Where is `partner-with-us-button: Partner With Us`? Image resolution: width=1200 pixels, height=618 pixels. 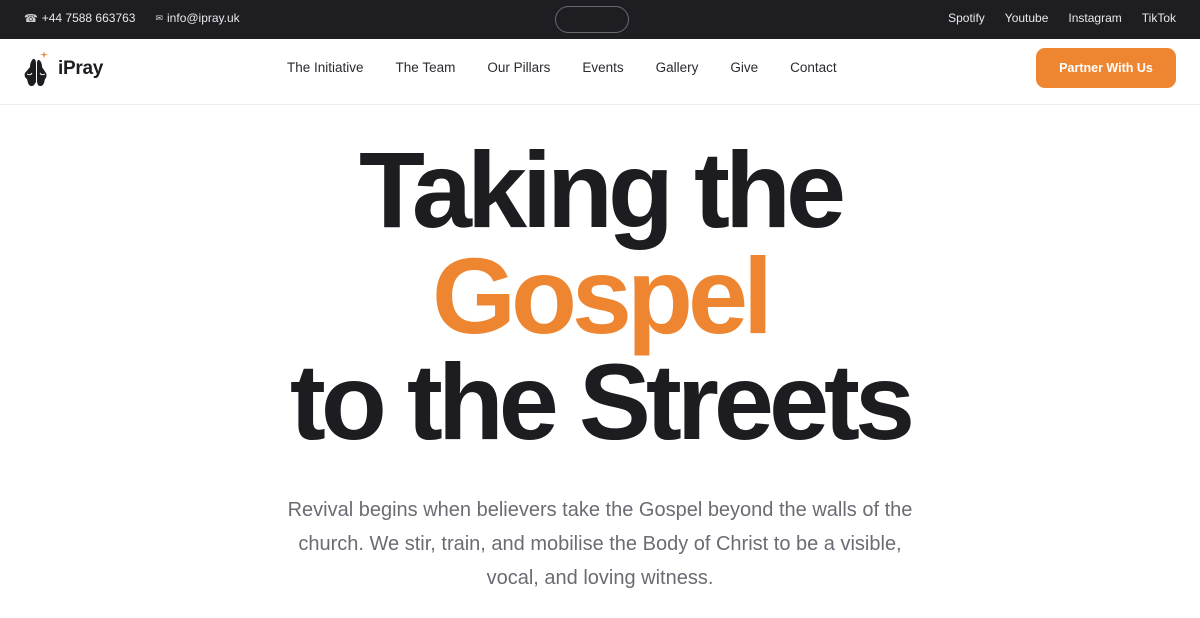 partner-with-us-button: Partner With Us is located at coordinates (1106, 68).